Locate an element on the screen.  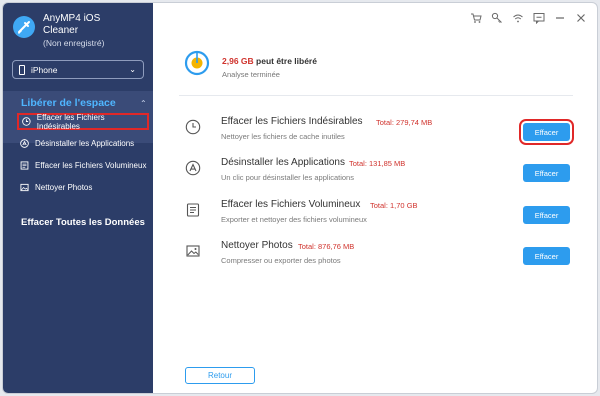
sidebar-item-large-files: Effacer les Fichiers Volumineux is located at coordinates (83, 165).